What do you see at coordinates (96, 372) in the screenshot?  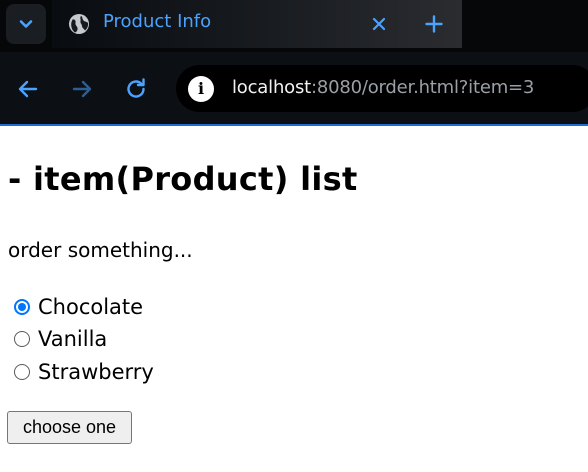 I see `option-label: Strawberry` at bounding box center [96, 372].